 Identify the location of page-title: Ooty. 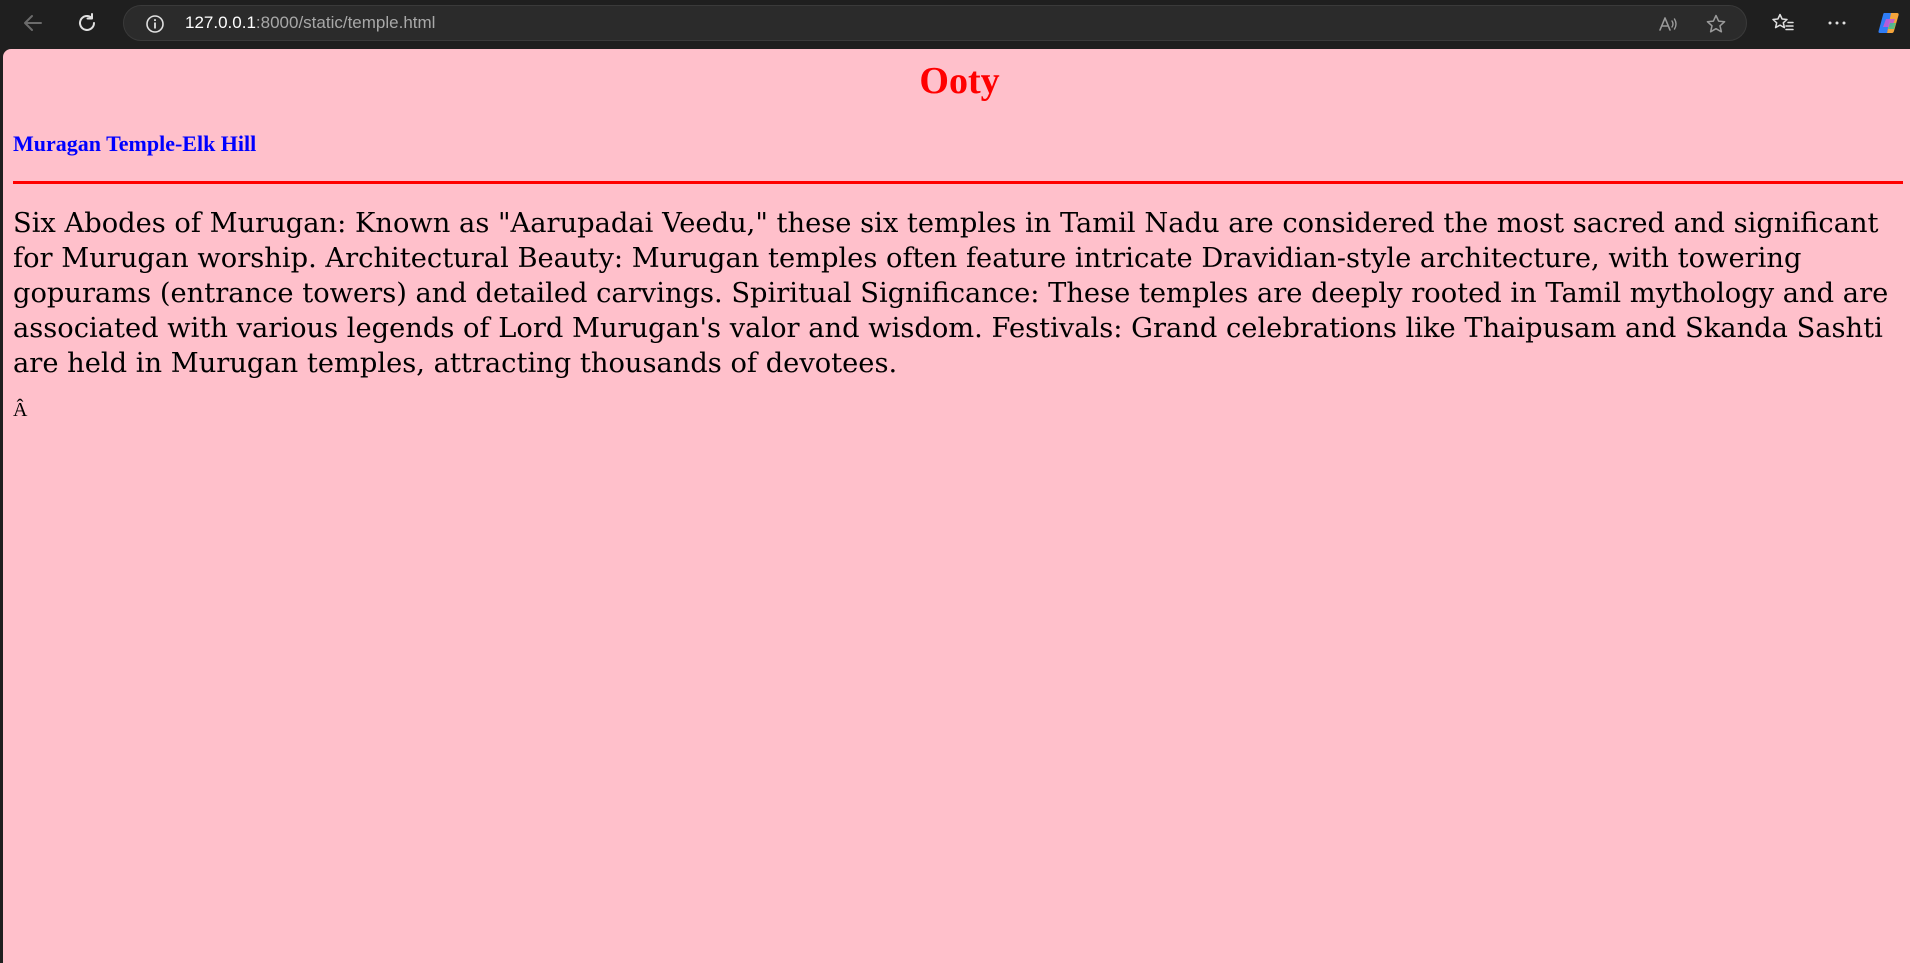
(959, 81).